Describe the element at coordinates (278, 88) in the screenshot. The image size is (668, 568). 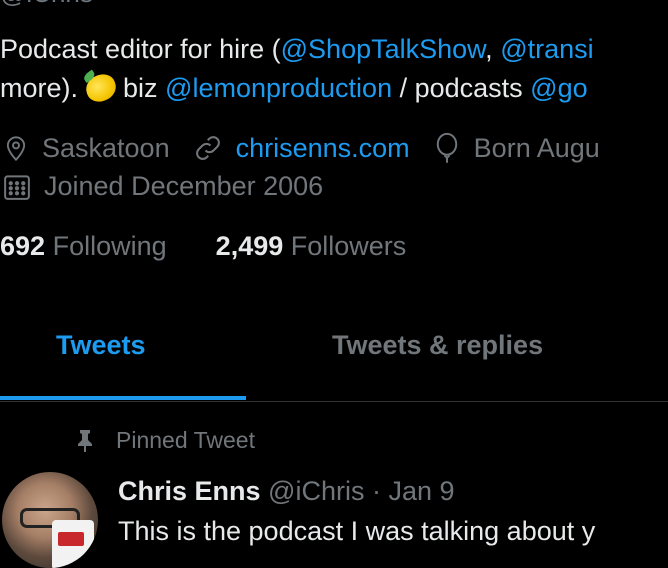
I see `mention-link-lemonproduction: @lemonproduction` at that location.